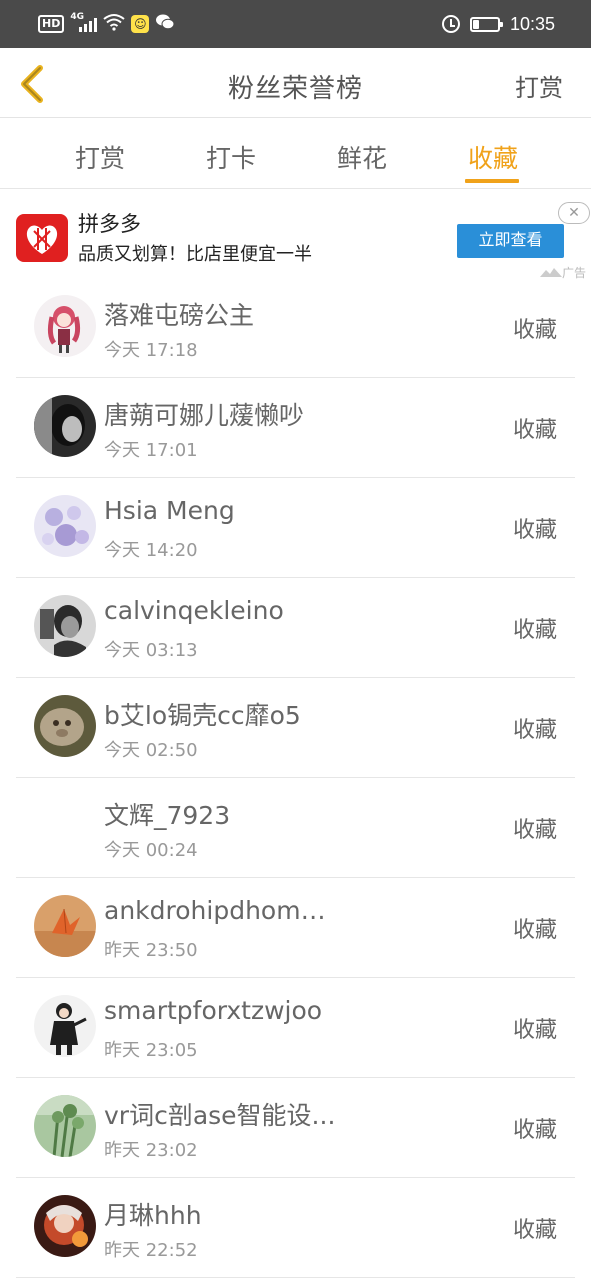  What do you see at coordinates (42, 238) in the screenshot?
I see `pinduoduo-logo-icon` at bounding box center [42, 238].